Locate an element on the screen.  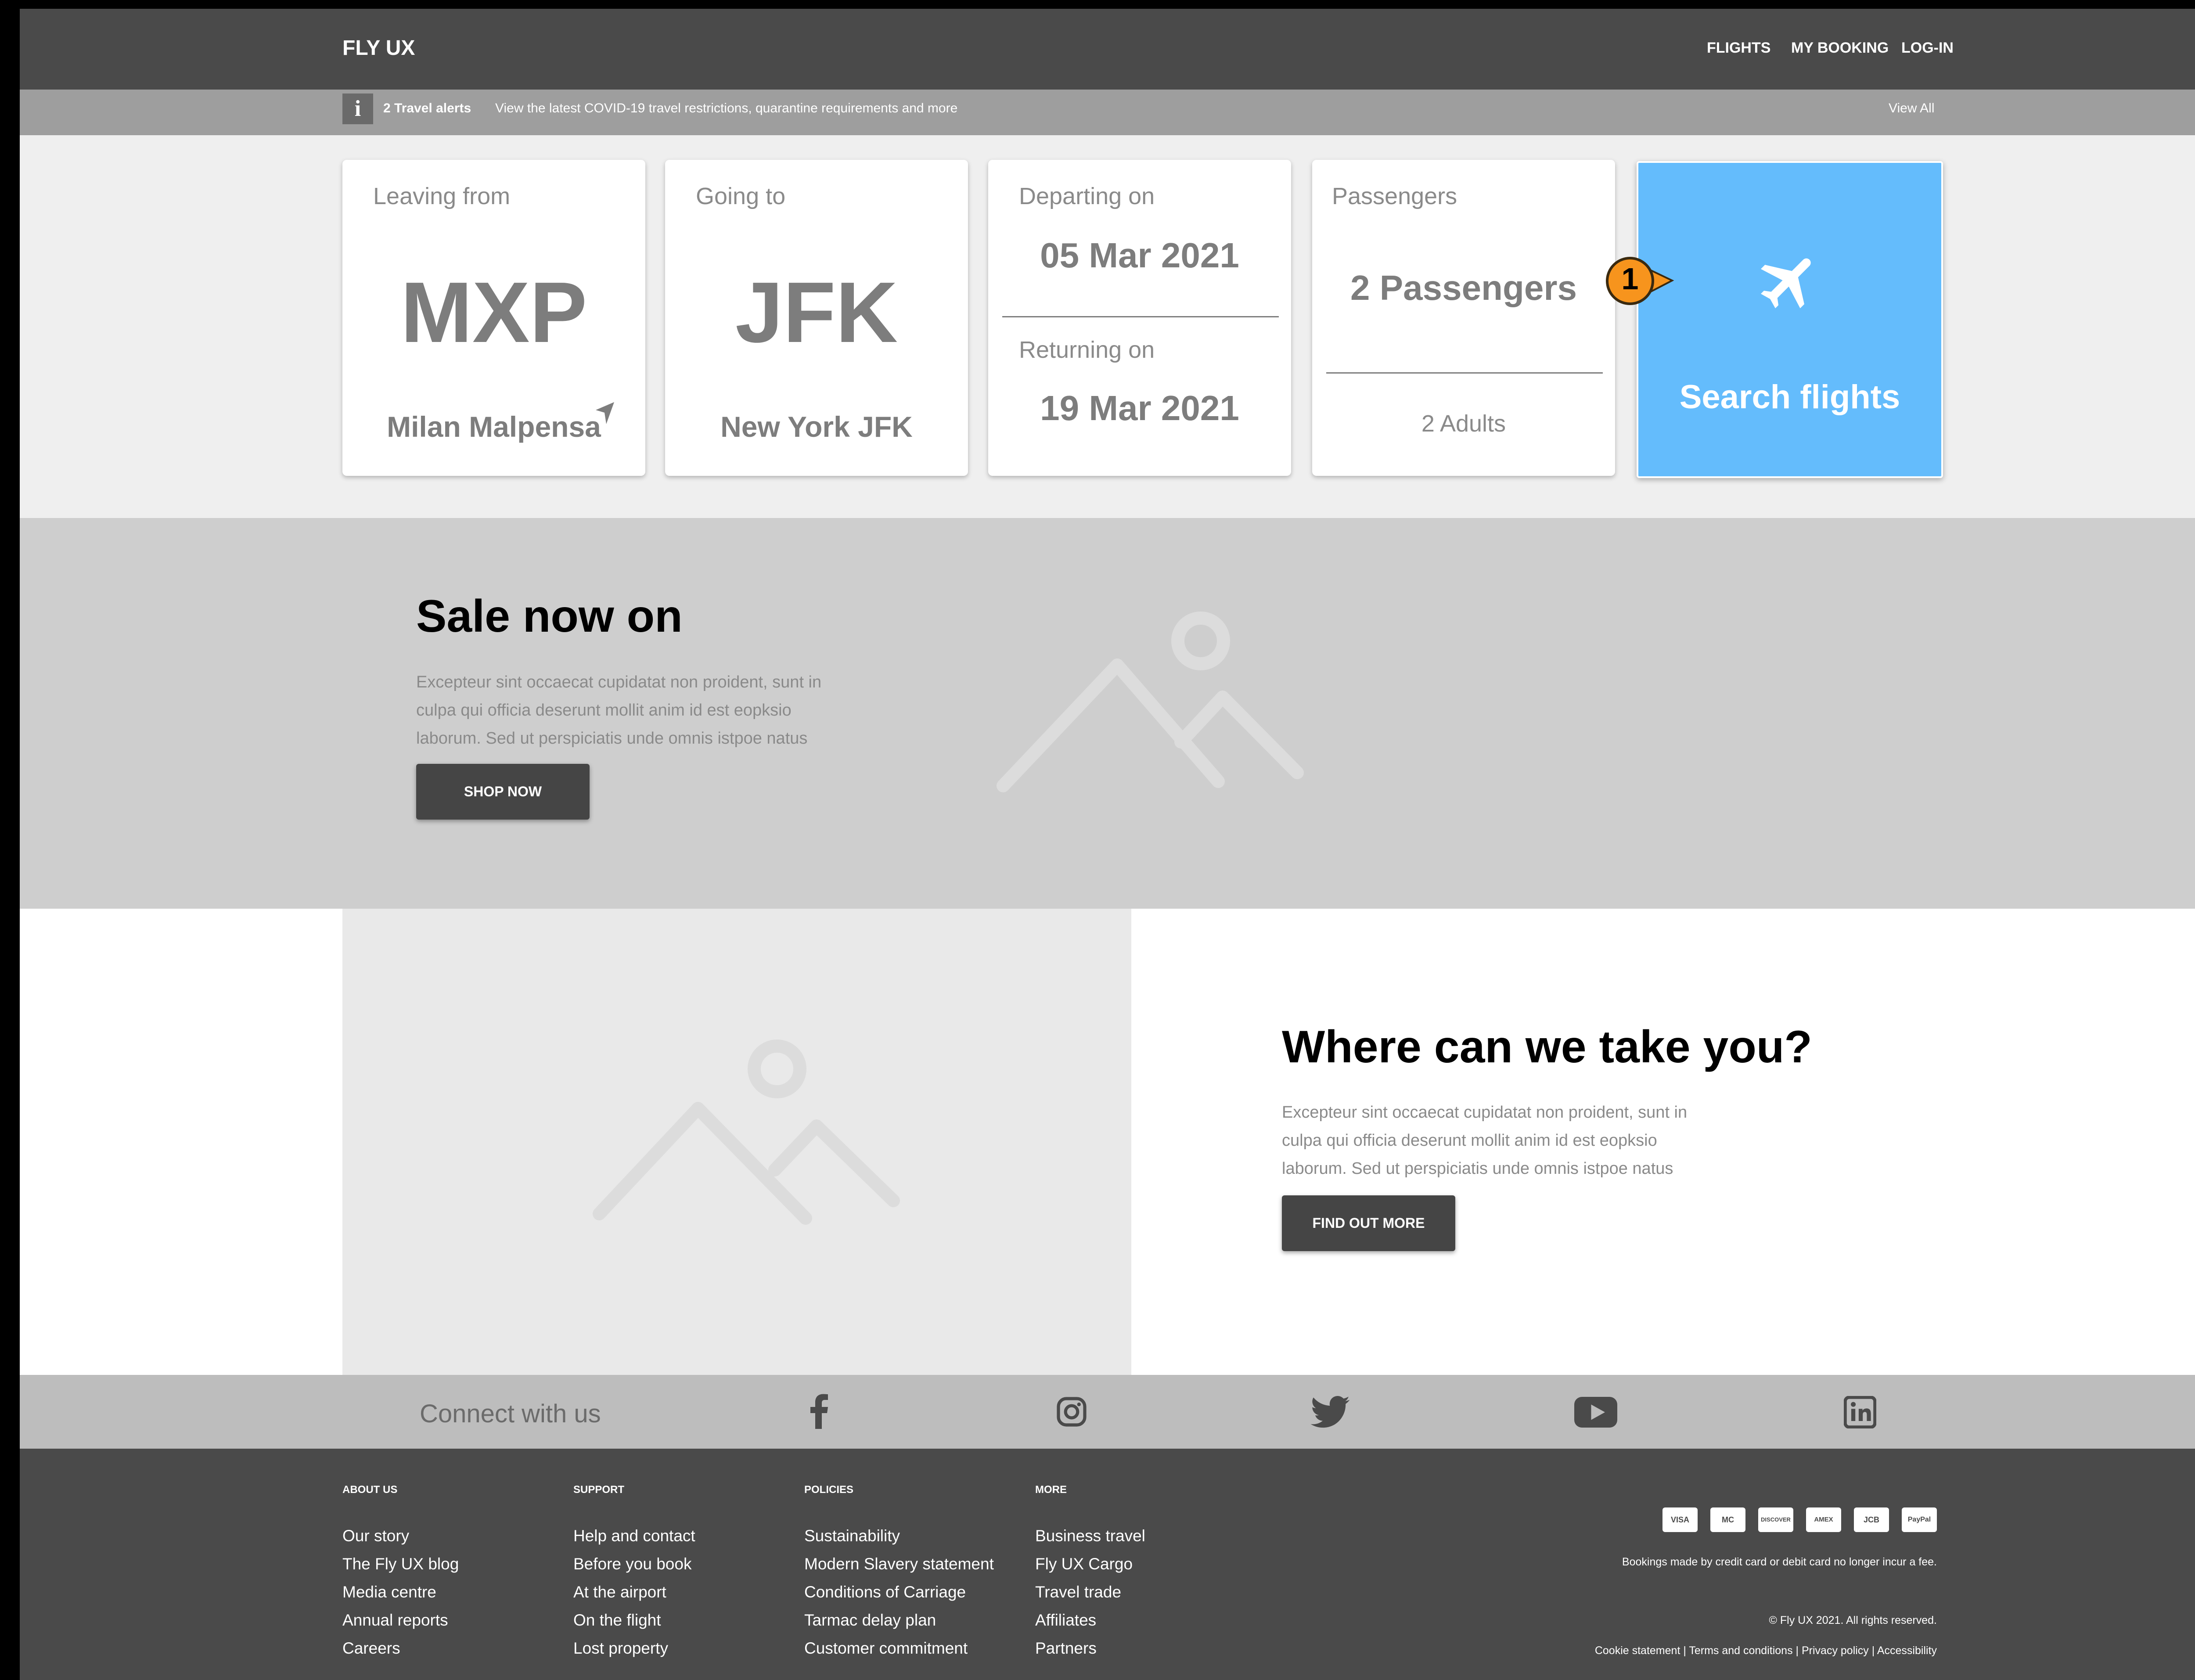
nav-my-booking: MY BOOKING is located at coordinates (1840, 49).